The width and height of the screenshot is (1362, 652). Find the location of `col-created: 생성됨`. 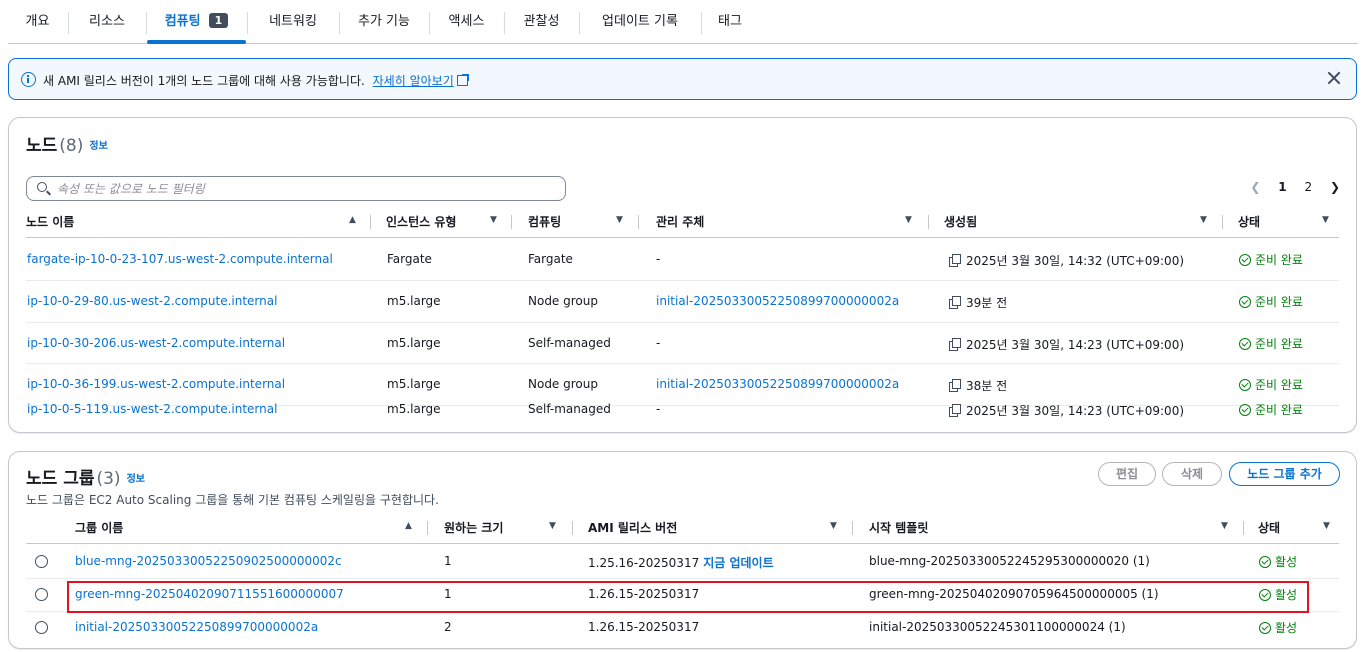

col-created: 생성됨 is located at coordinates (960, 222).